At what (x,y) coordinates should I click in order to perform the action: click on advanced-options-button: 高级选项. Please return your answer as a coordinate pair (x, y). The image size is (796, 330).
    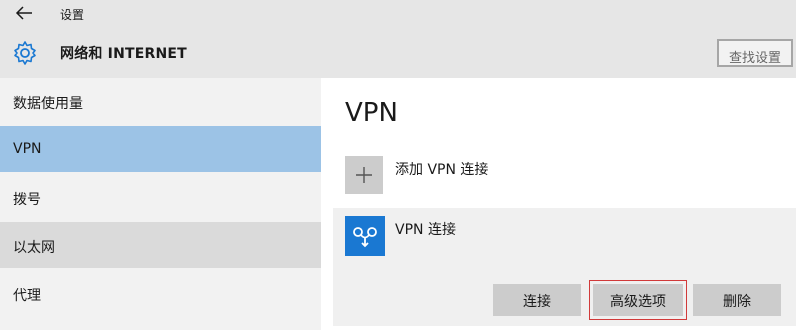
    Looking at the image, I should click on (638, 300).